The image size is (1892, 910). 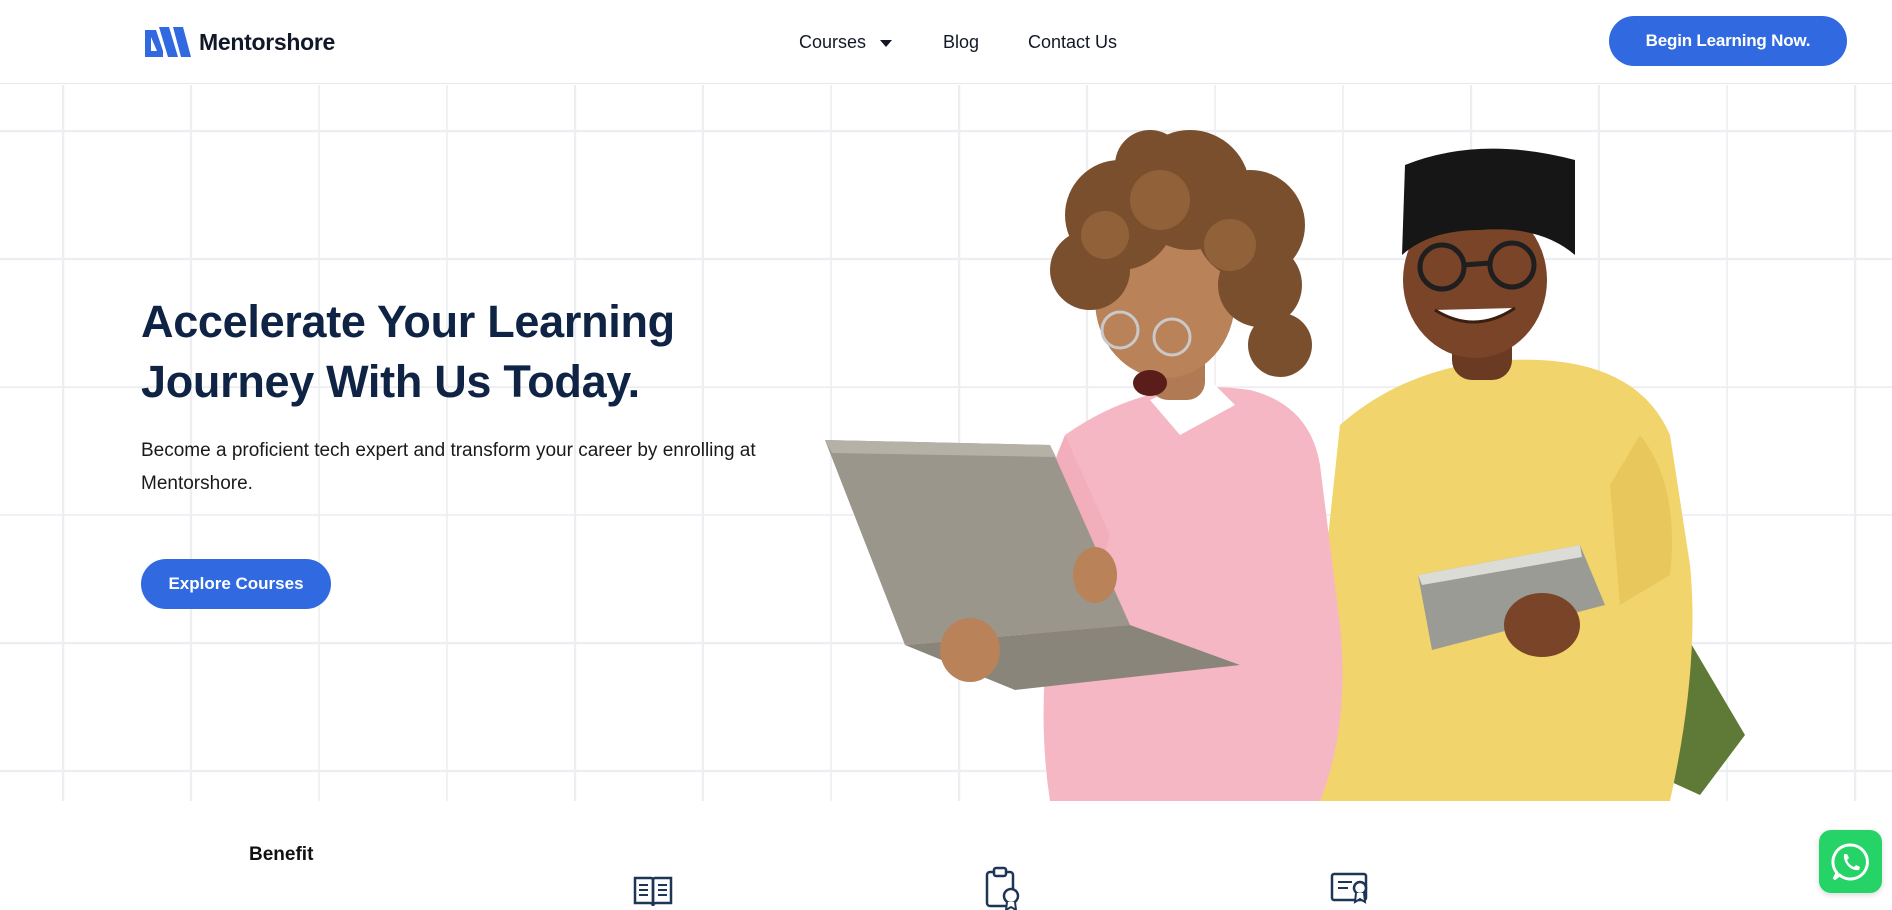 What do you see at coordinates (871, 42) in the screenshot?
I see `nav-item-courses: Courses` at bounding box center [871, 42].